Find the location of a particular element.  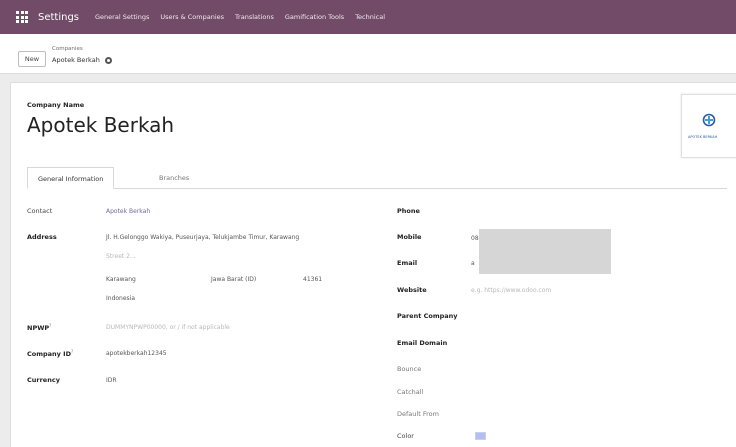

tab-general-information: General Information is located at coordinates (71, 178).